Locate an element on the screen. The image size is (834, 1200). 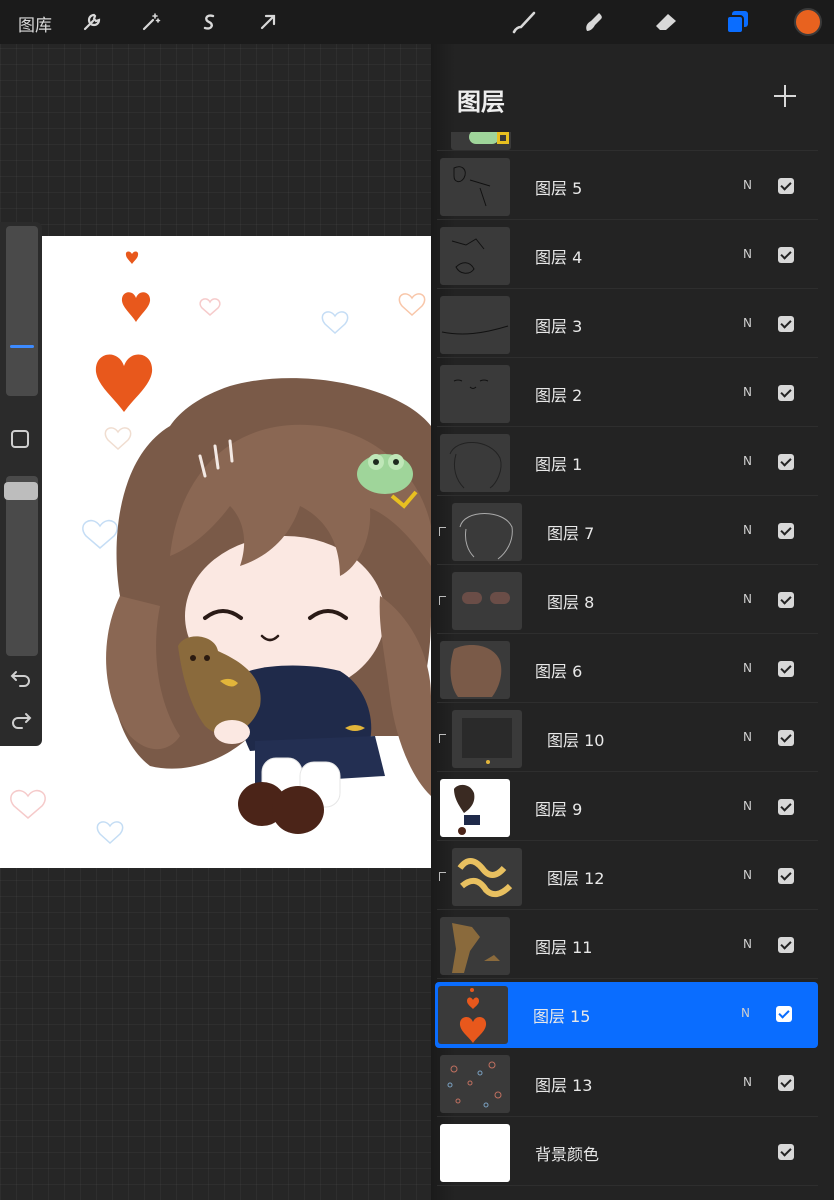
modify-button is located at coordinates (20, 439).